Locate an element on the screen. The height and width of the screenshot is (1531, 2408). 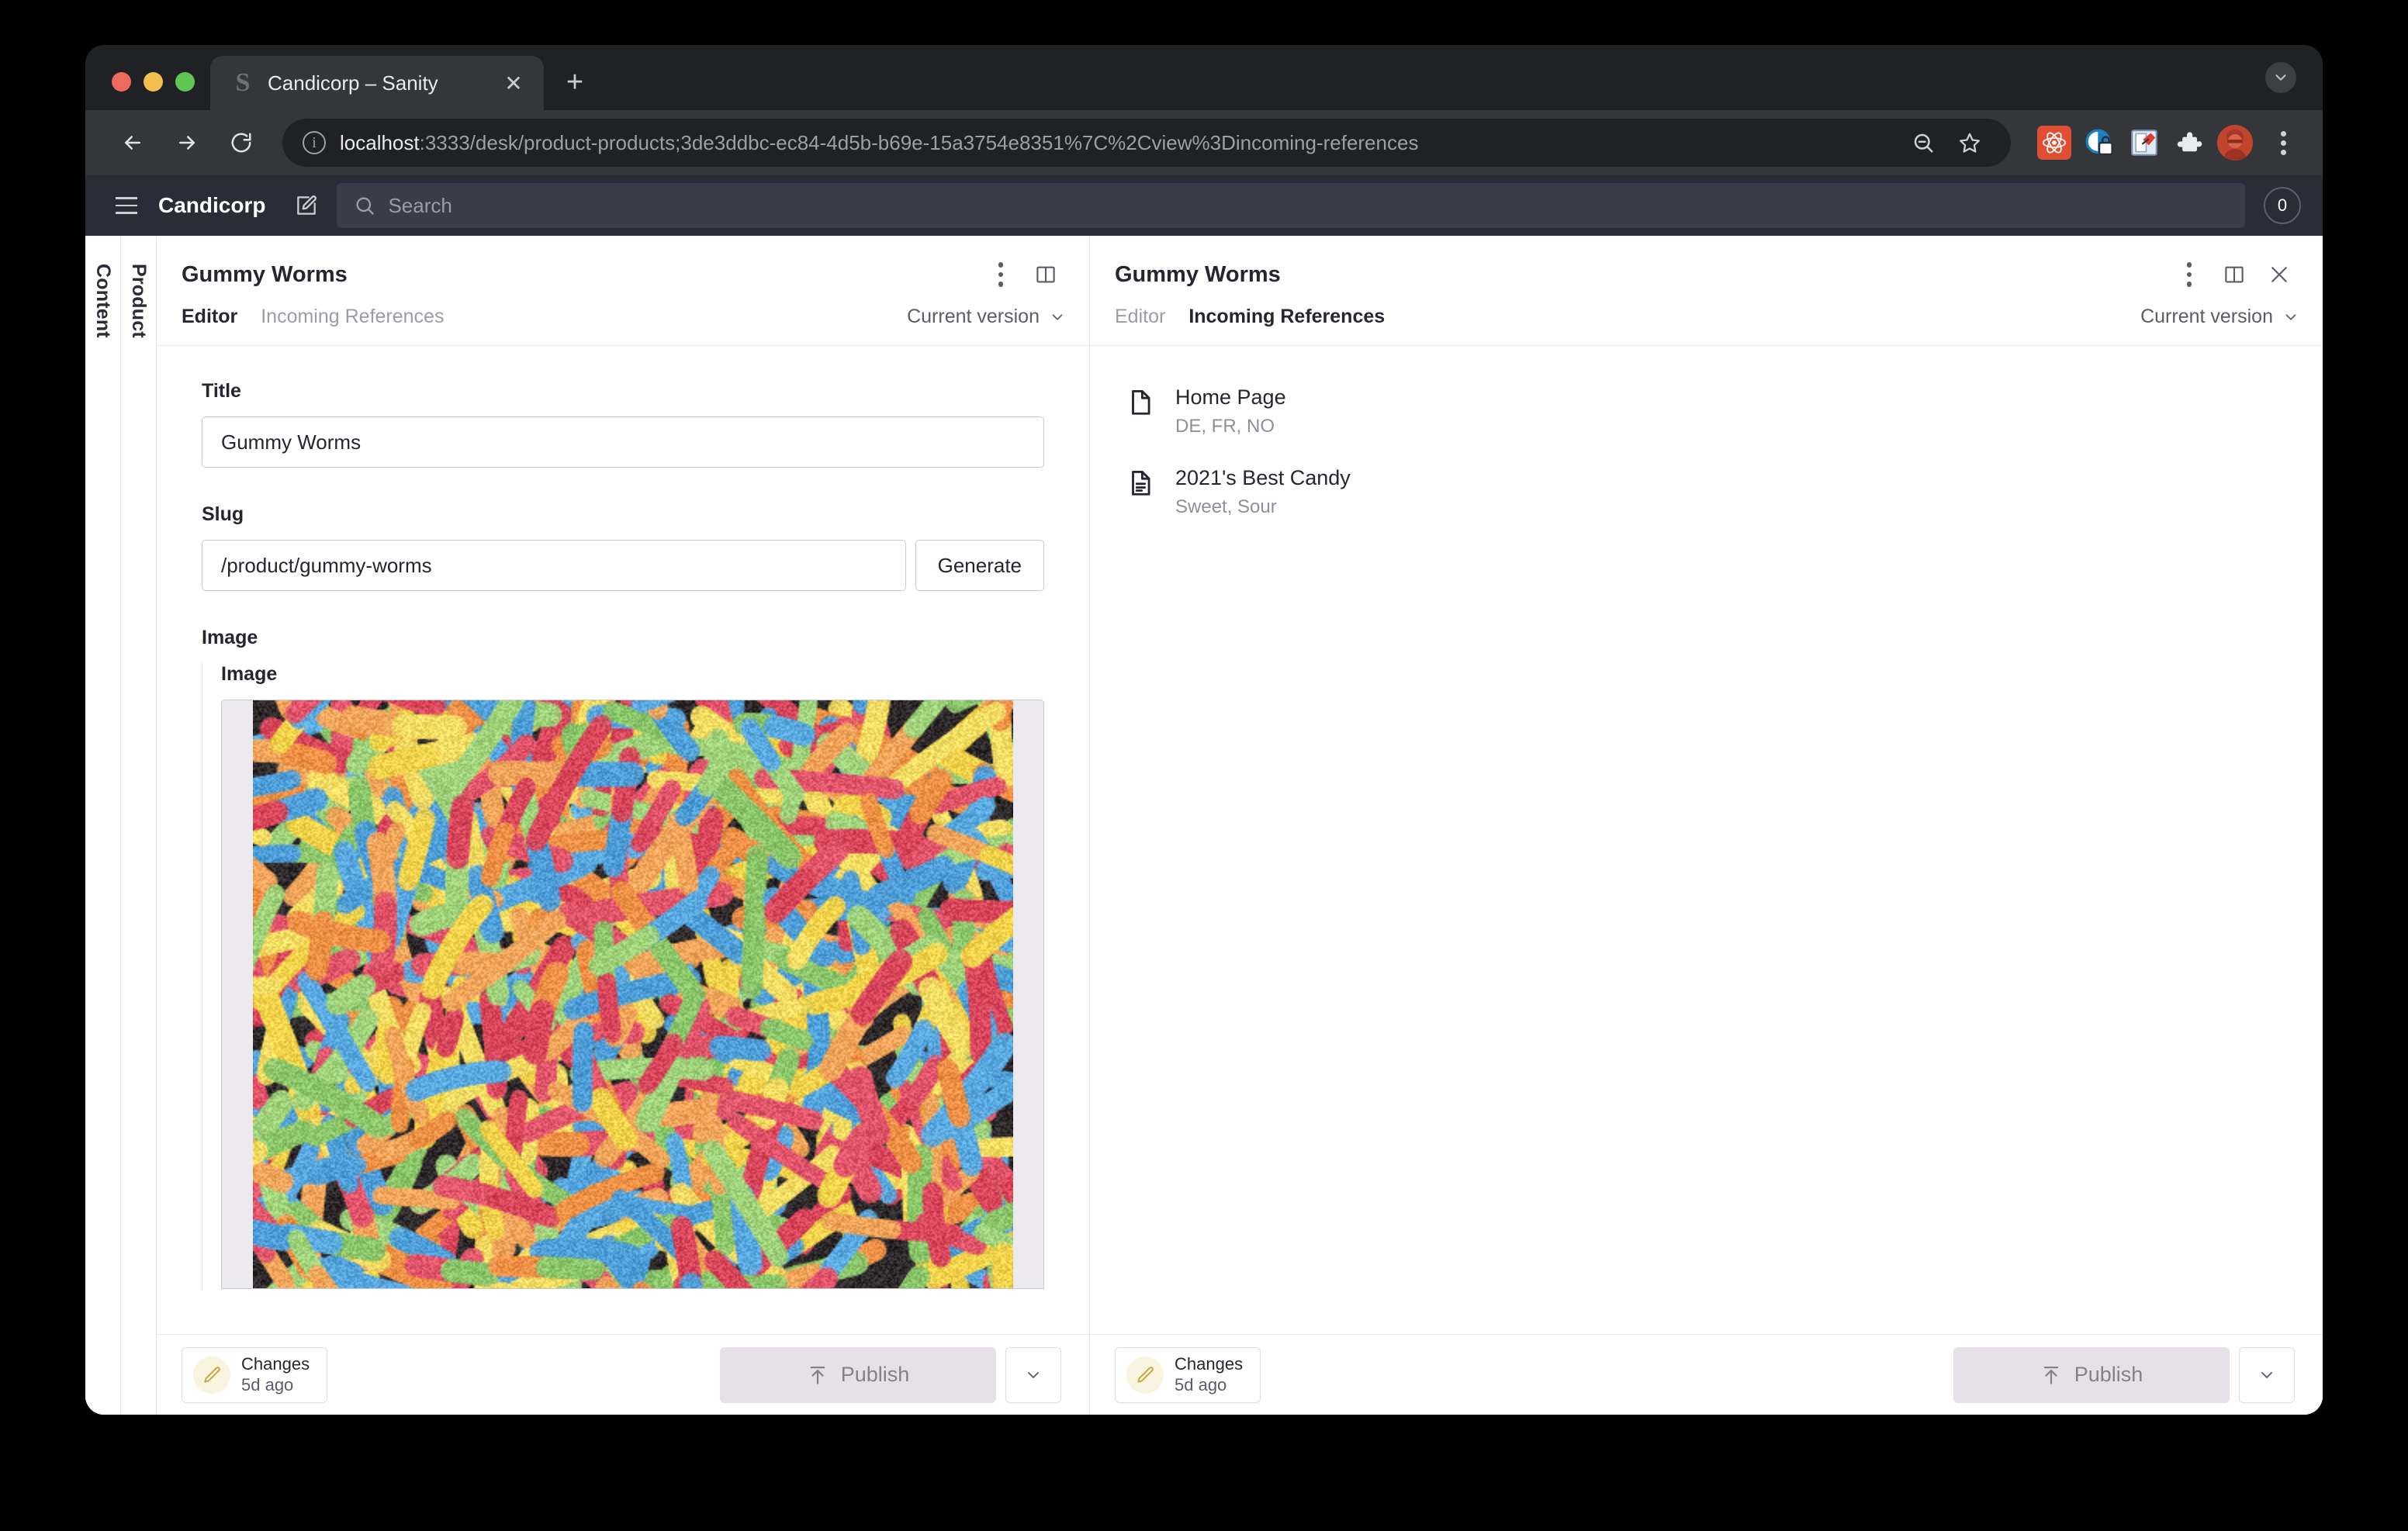
close-pane-icon is located at coordinates (2279, 274).